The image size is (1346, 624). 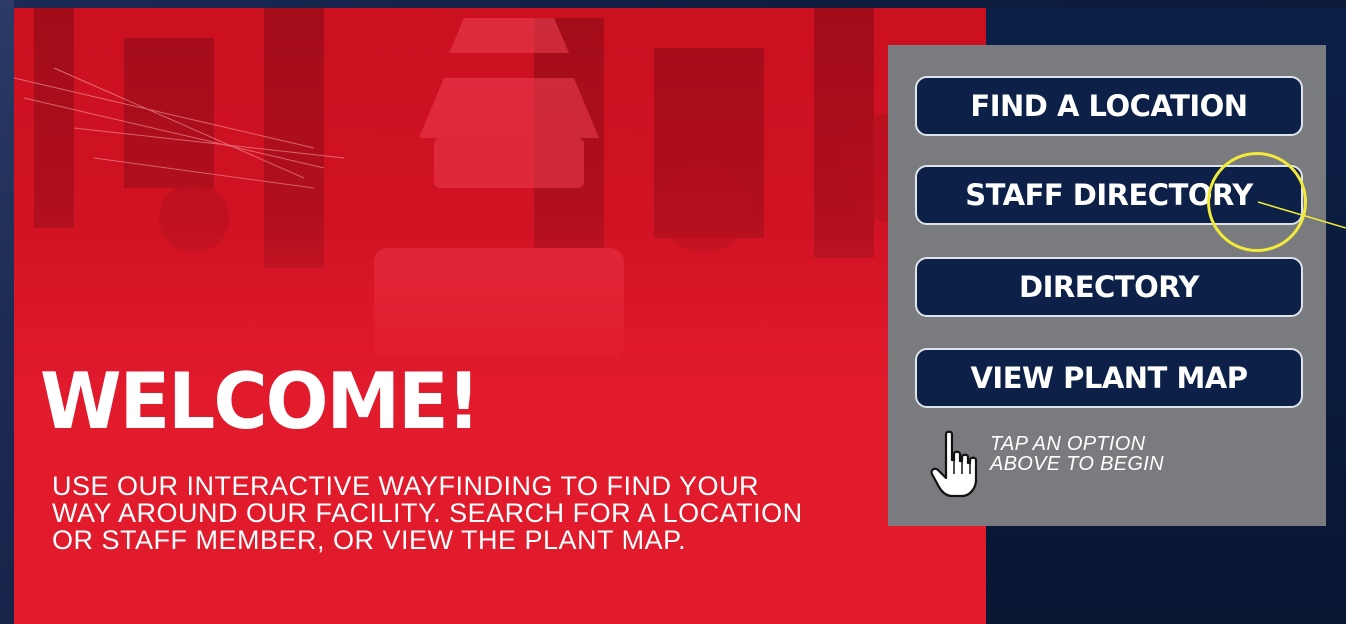 What do you see at coordinates (1068, 444) in the screenshot?
I see `hint-line-1: TAP AN OPTION` at bounding box center [1068, 444].